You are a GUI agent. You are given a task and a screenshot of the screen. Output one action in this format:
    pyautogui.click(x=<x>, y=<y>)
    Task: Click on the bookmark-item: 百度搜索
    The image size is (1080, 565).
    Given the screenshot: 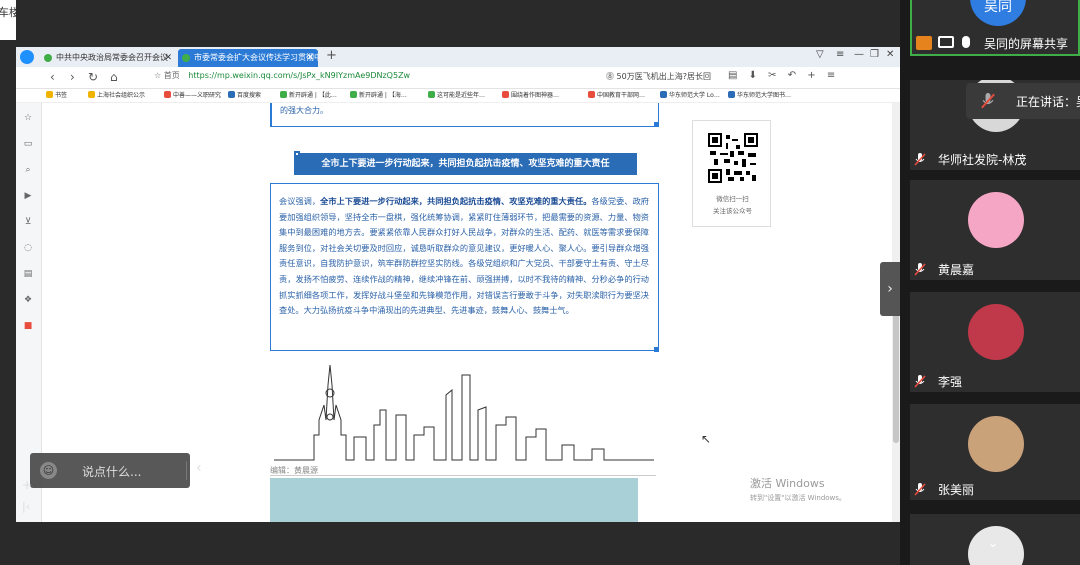 What is the action you would take?
    pyautogui.click(x=244, y=94)
    